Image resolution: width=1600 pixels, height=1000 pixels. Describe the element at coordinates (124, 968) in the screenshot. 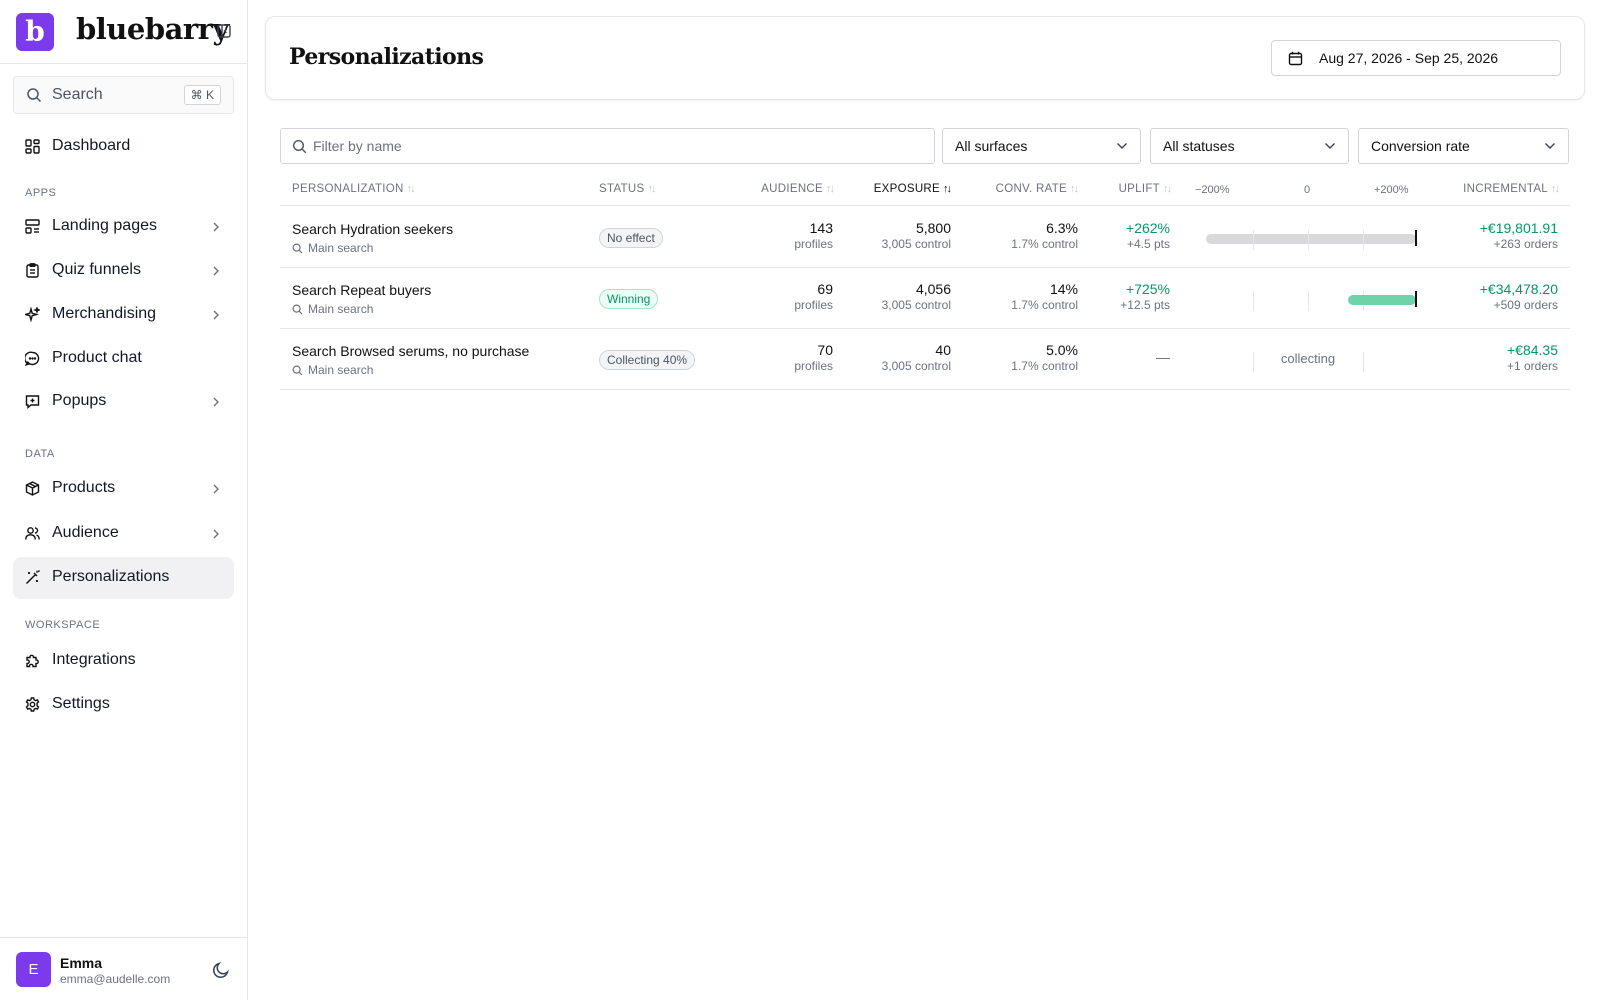

I see `user-profile: E Emma emma@audelle.com` at that location.